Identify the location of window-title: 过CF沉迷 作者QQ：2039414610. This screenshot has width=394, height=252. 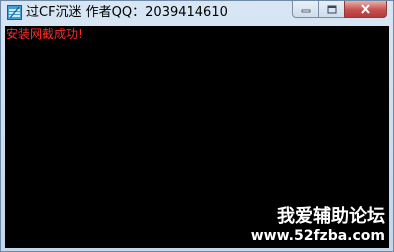
(127, 12).